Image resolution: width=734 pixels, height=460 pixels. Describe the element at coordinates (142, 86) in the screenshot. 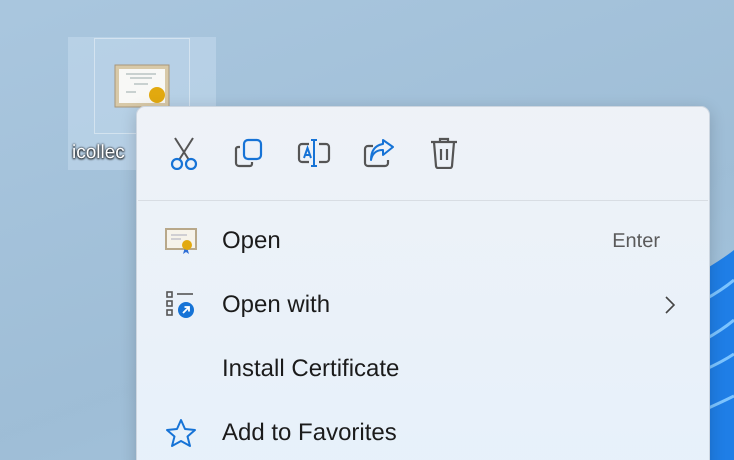

I see `certificate-thumbnail-icon` at that location.